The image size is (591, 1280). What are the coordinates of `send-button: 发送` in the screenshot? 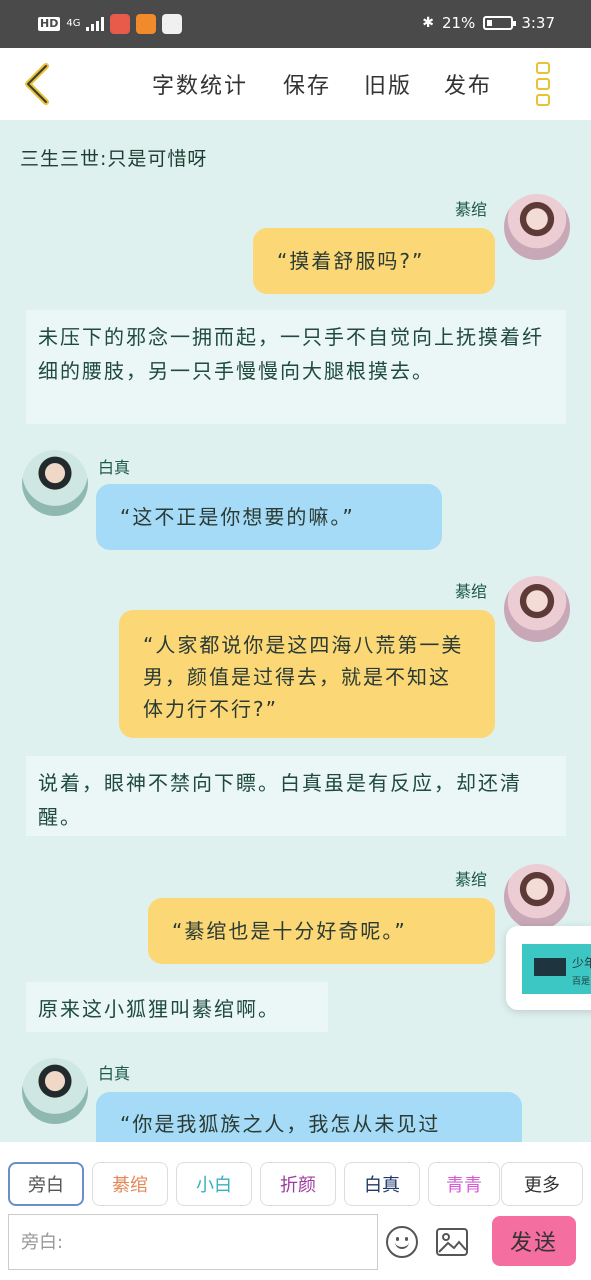 It's located at (534, 1241).